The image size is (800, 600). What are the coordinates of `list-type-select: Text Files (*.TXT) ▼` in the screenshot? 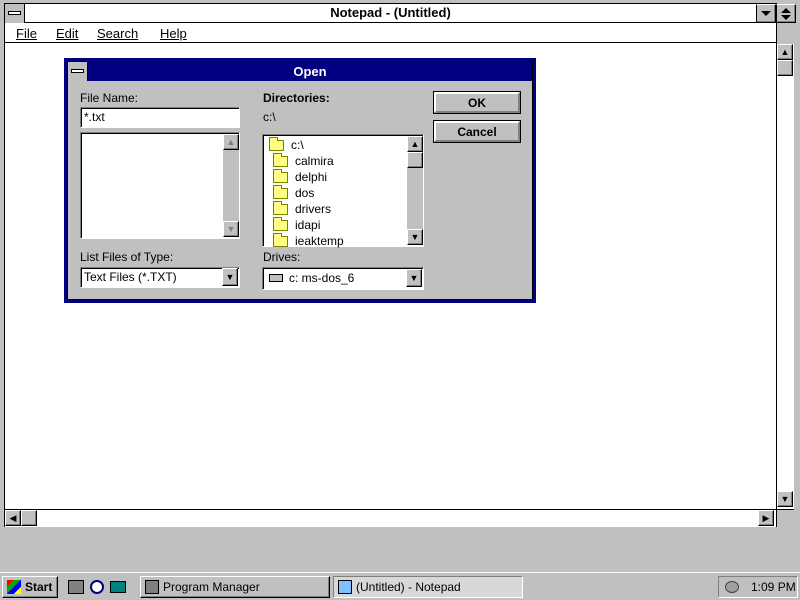 It's located at (160, 277).